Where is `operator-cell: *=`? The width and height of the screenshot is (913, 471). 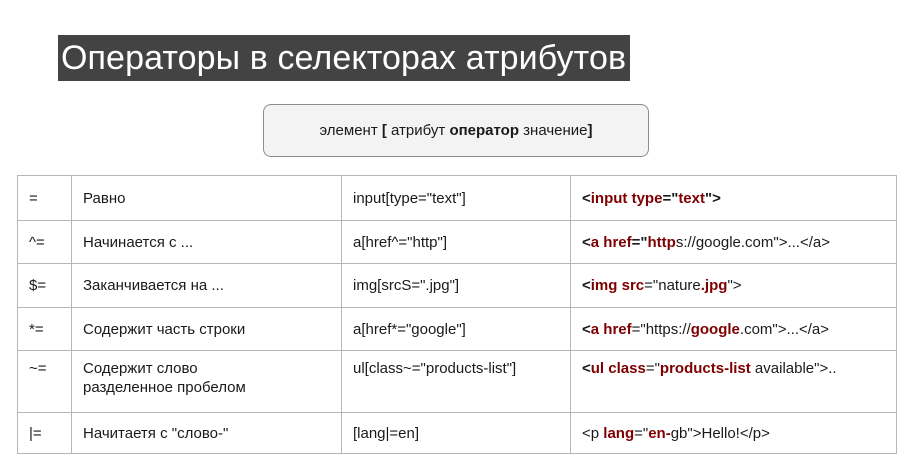 operator-cell: *= is located at coordinates (44, 329).